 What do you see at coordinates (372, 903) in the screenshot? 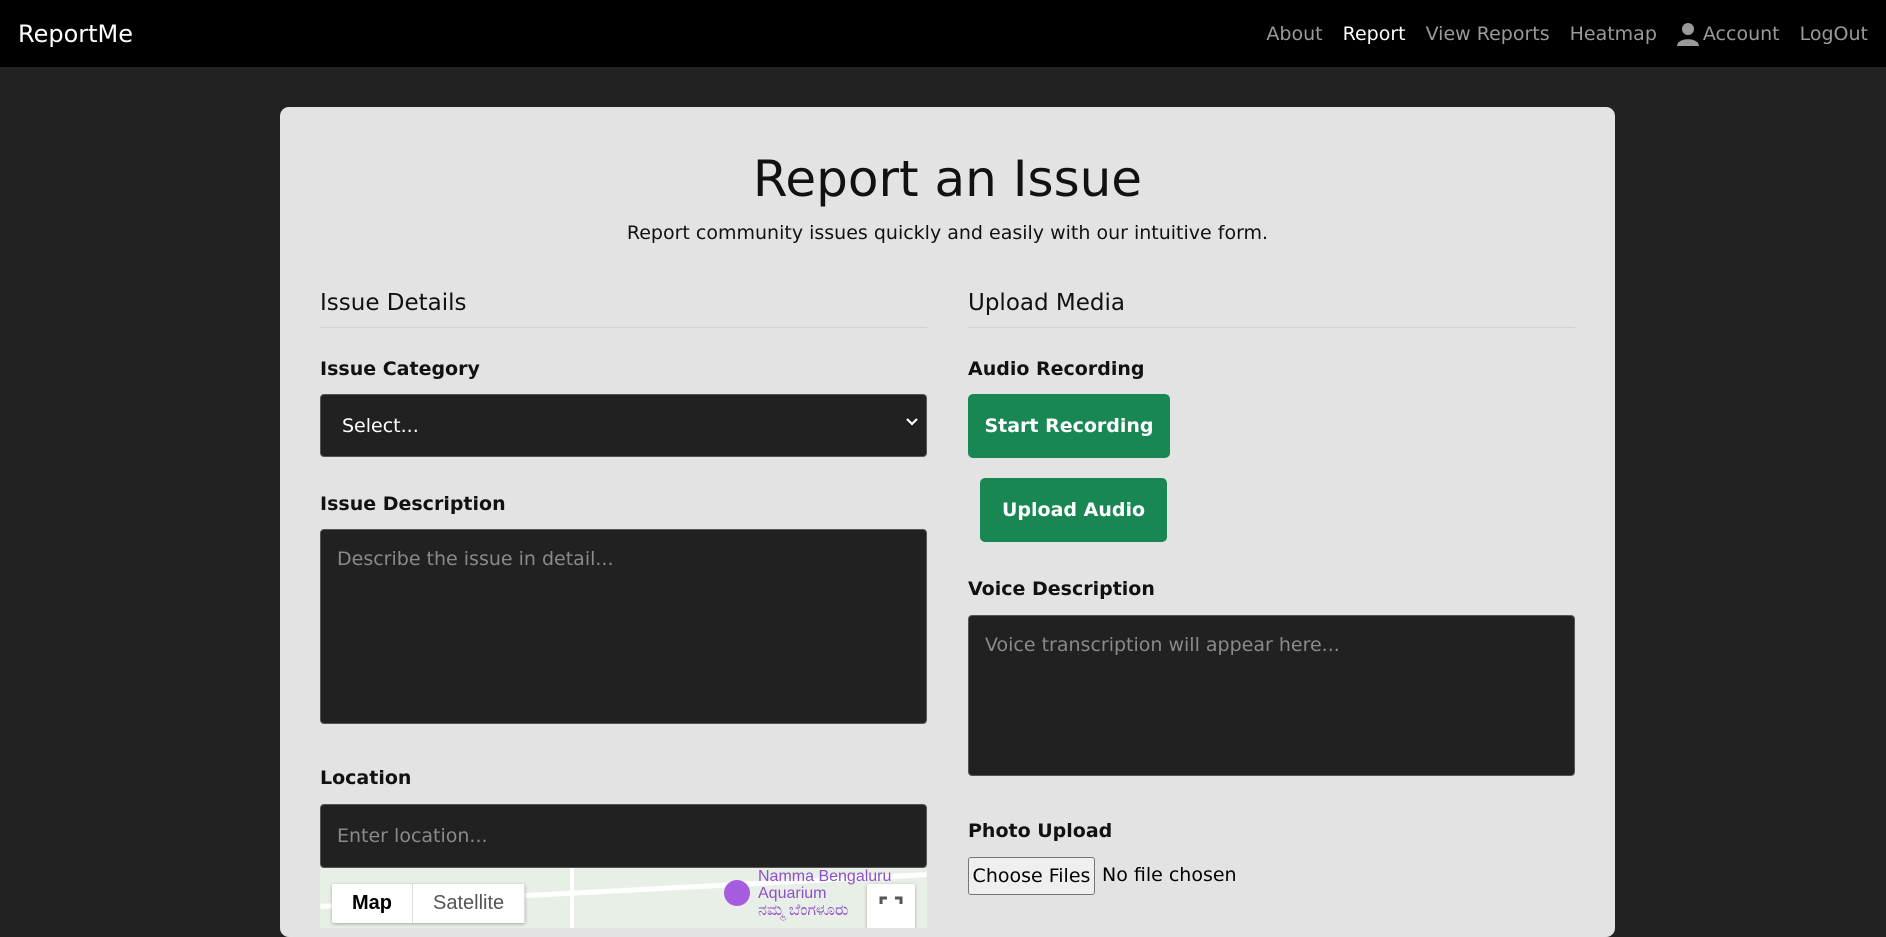
I see `map-tab-map: Map` at bounding box center [372, 903].